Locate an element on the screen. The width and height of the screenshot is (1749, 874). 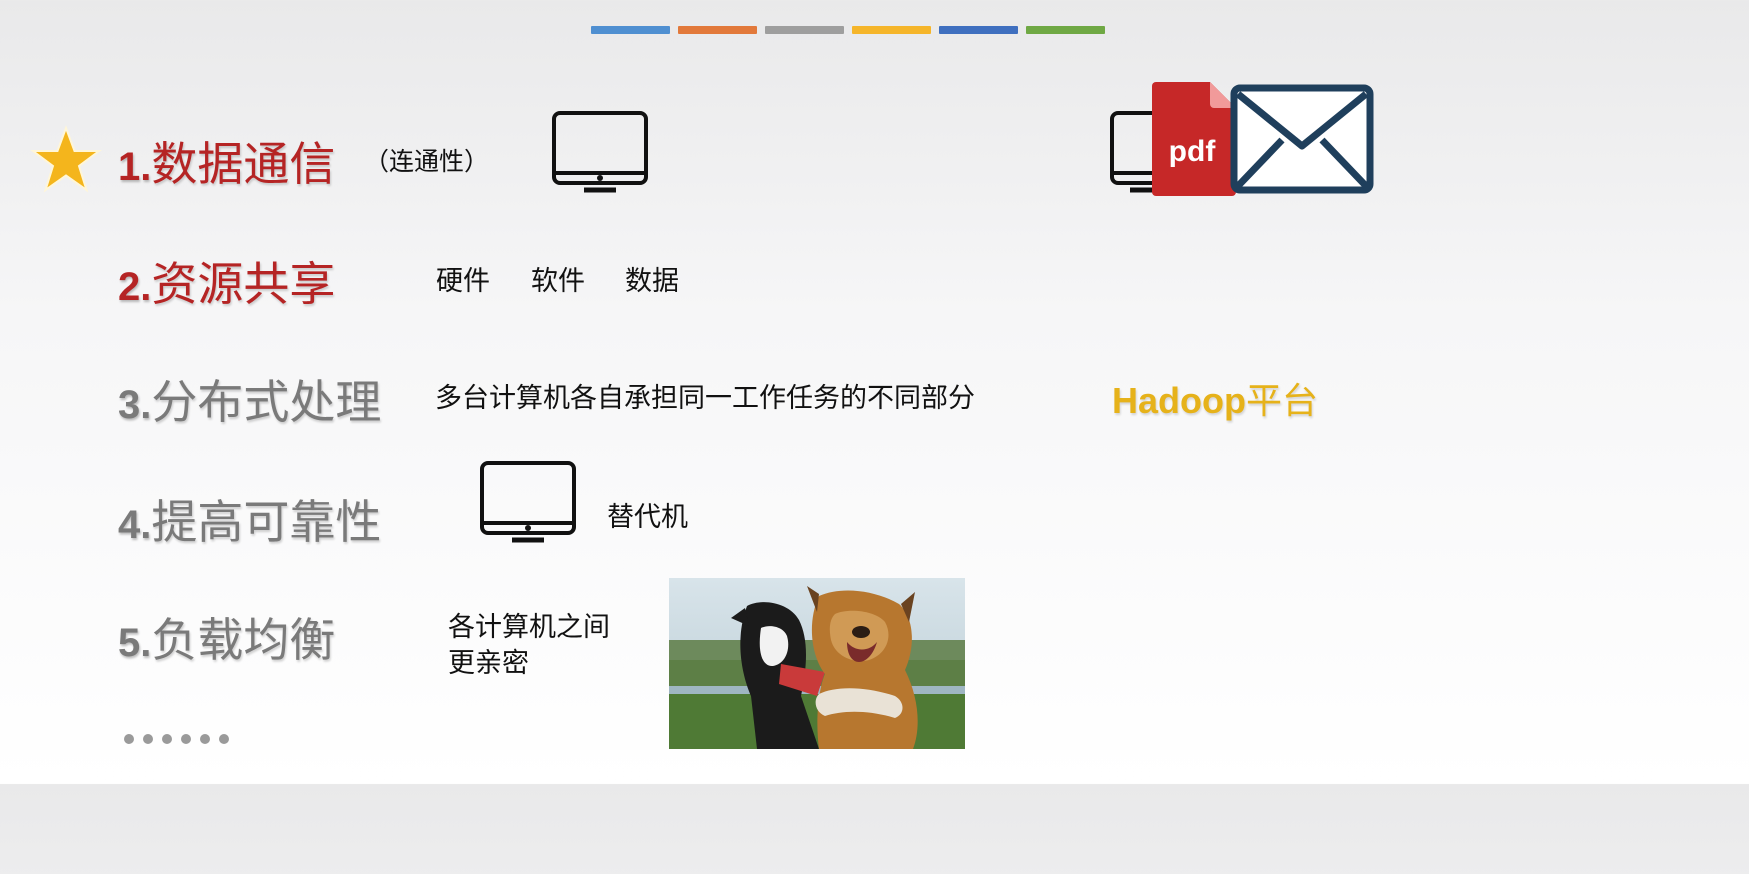
item-title: 负载均衡 is located at coordinates (243, 640).